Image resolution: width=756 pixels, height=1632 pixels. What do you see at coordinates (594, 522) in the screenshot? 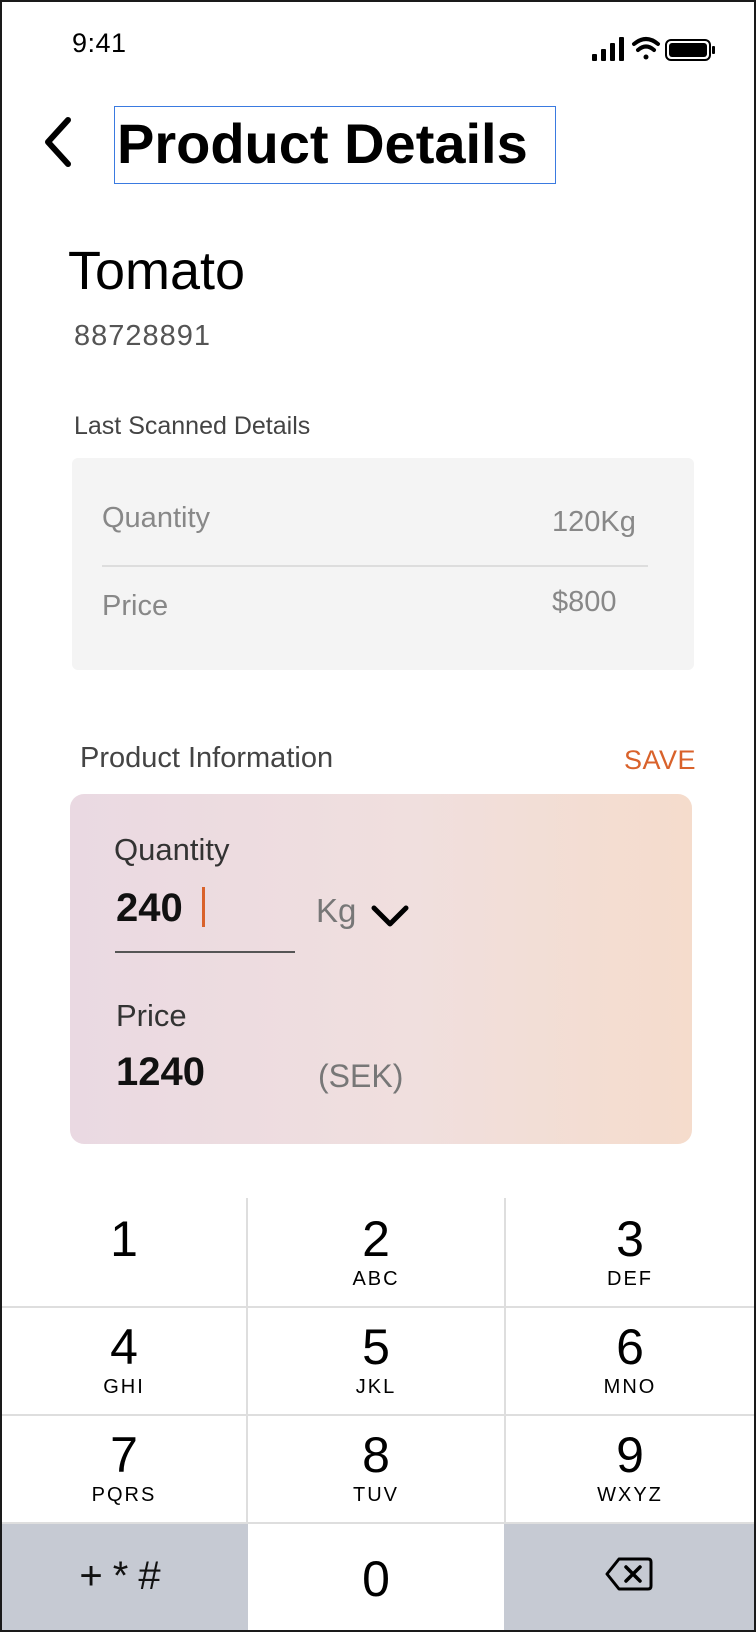
I see `last-quantity-value: 120Kg` at bounding box center [594, 522].